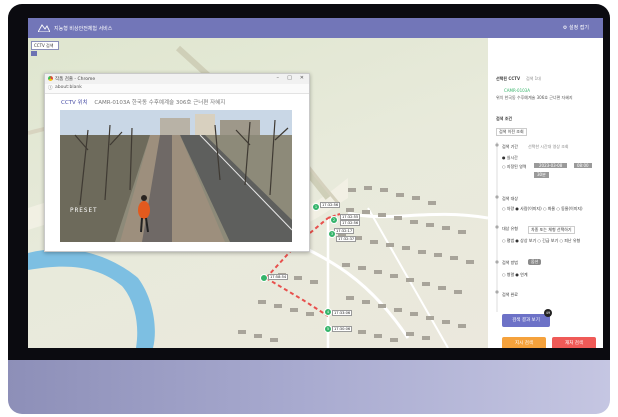 The image size is (618, 417). What do you see at coordinates (542, 209) in the screenshot?
I see `target-options: ○ 차량 ● 사람(이미지) ○ 화물 ○ 동물(이미지)` at bounding box center [542, 209].